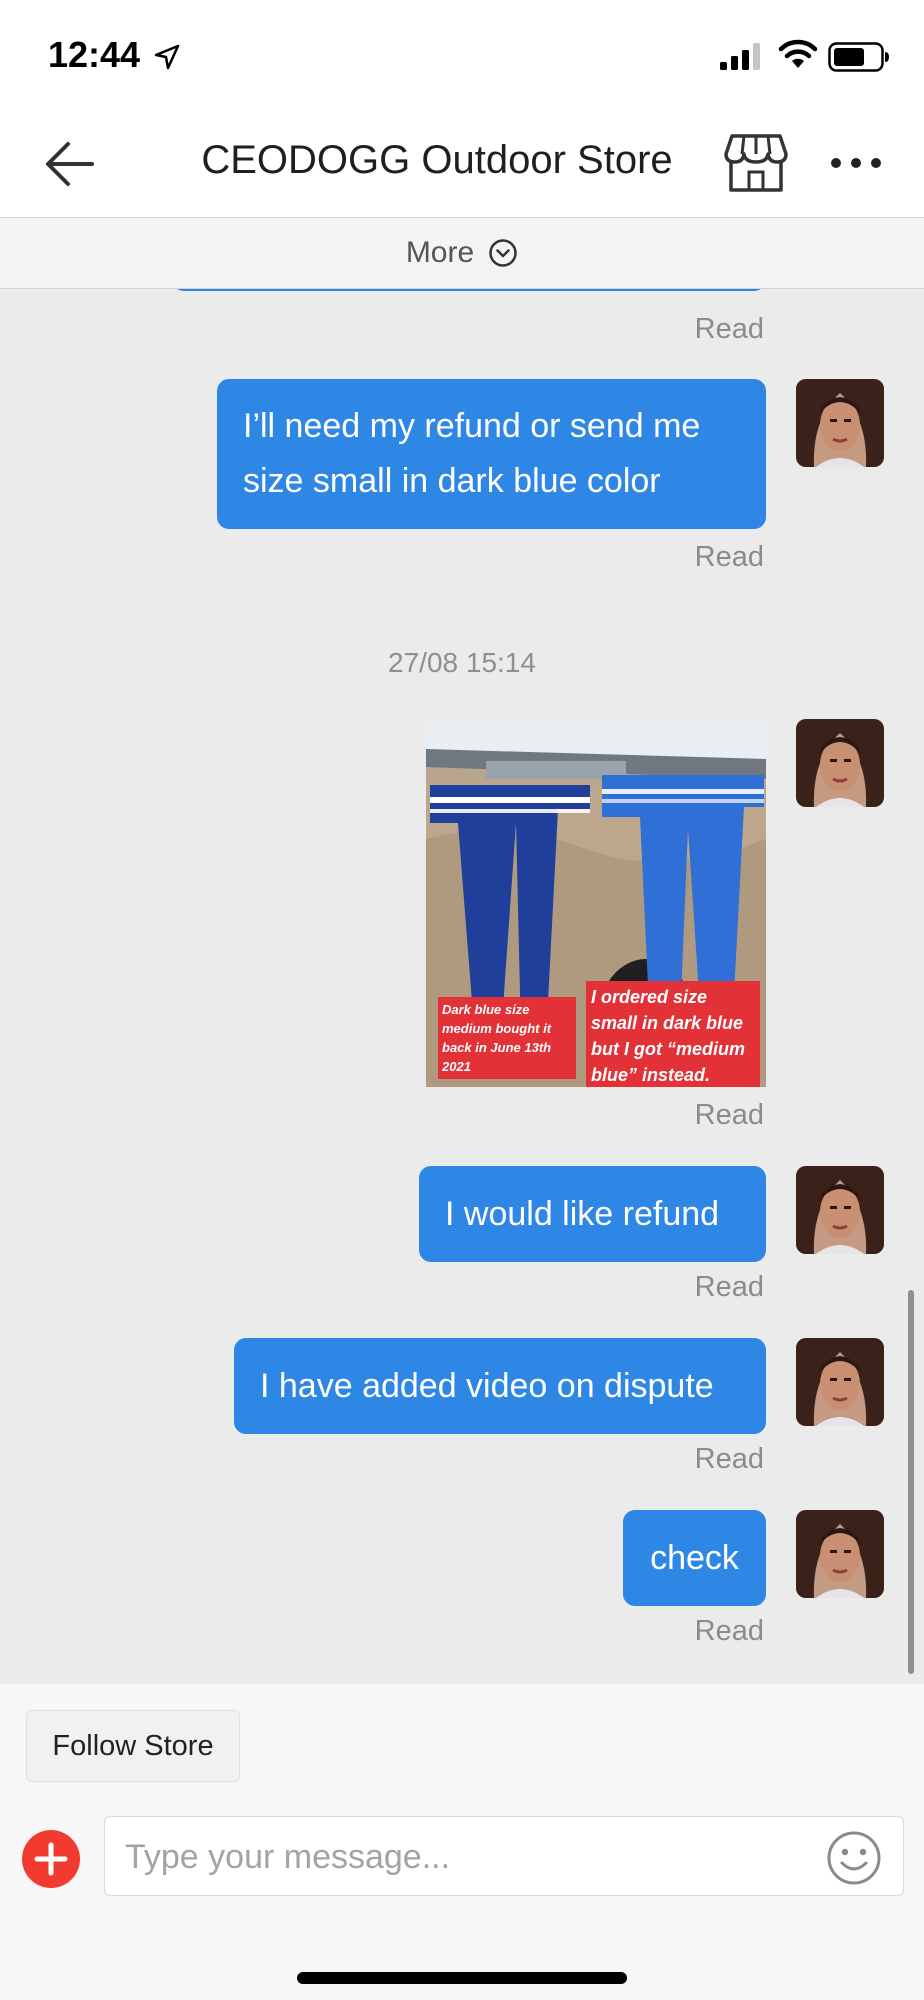 This screenshot has height=2000, width=924. I want to click on chevron-down-circle-icon, so click(503, 253).